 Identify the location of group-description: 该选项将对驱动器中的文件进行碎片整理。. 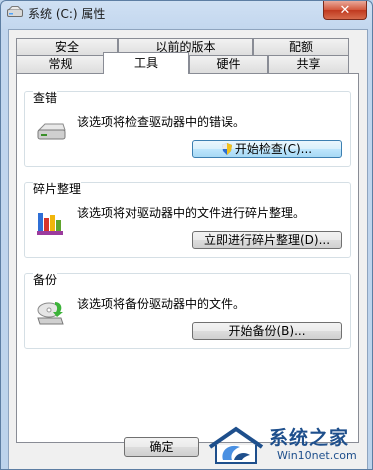
(191, 213).